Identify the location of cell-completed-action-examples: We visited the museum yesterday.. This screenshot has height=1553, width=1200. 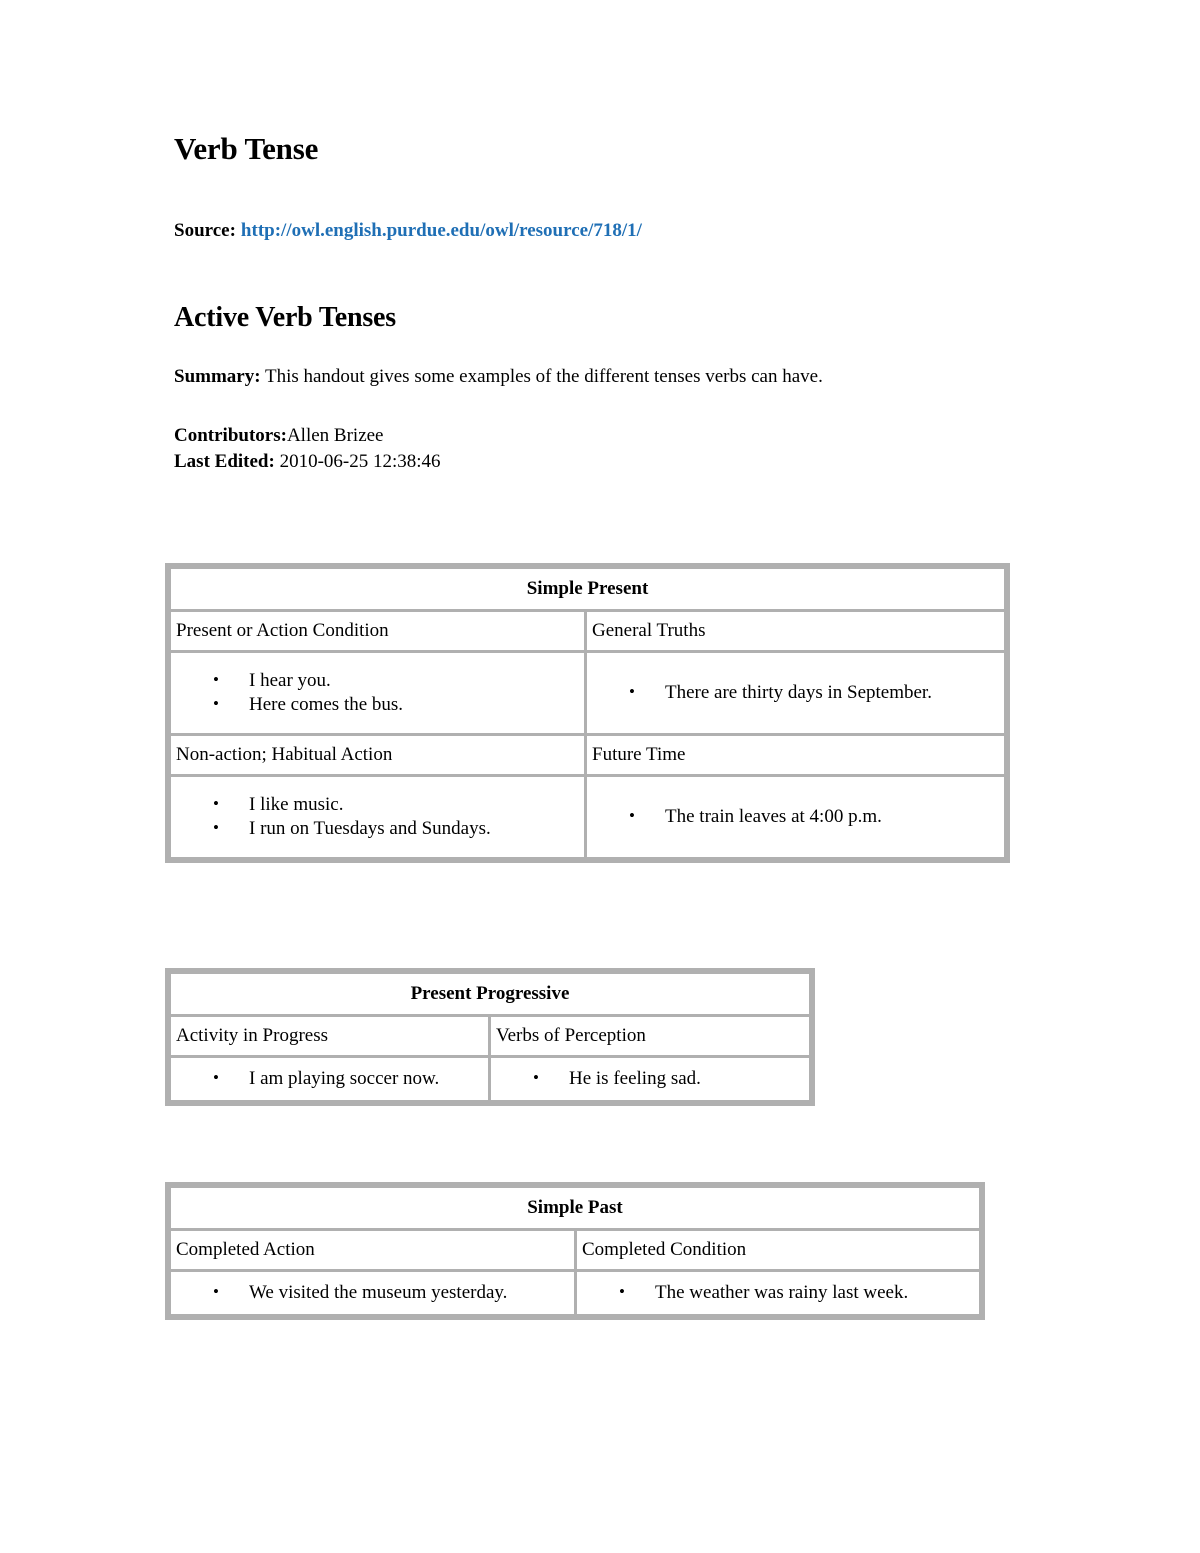
(372, 1293).